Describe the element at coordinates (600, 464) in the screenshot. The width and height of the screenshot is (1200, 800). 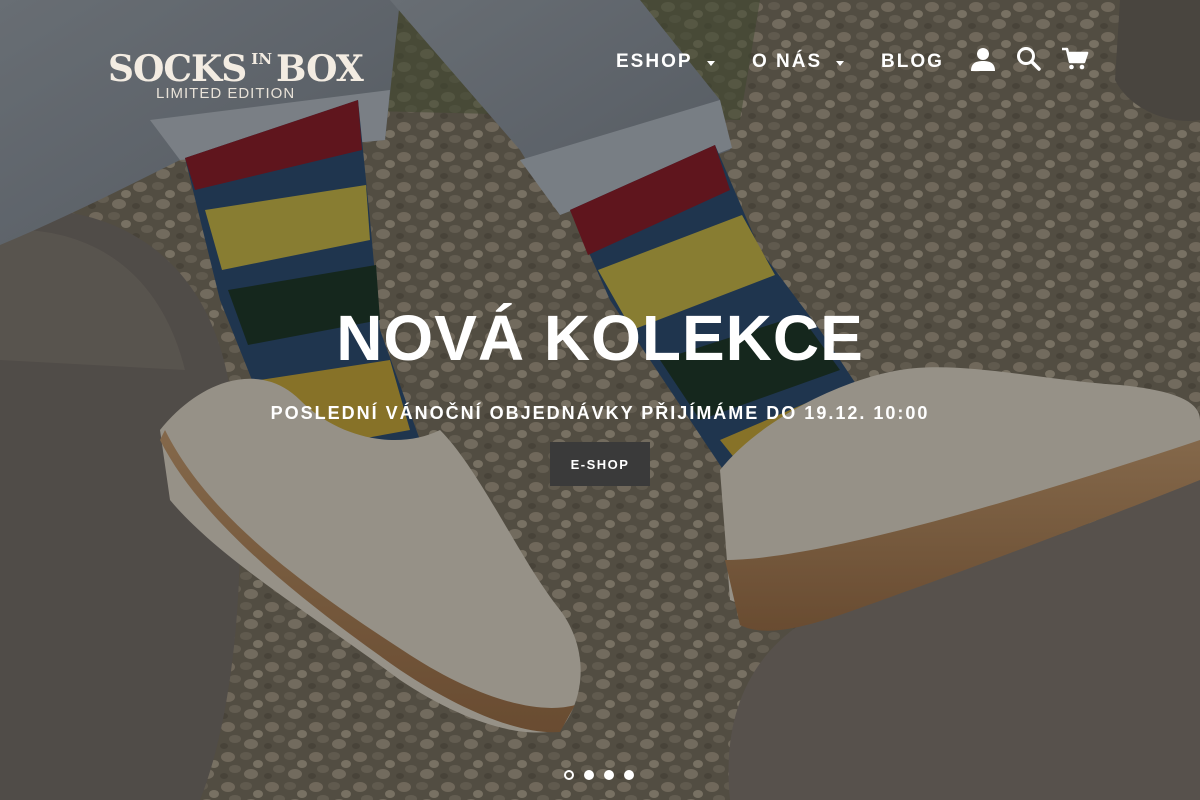
I see `eshop-button: E-SHOP` at that location.